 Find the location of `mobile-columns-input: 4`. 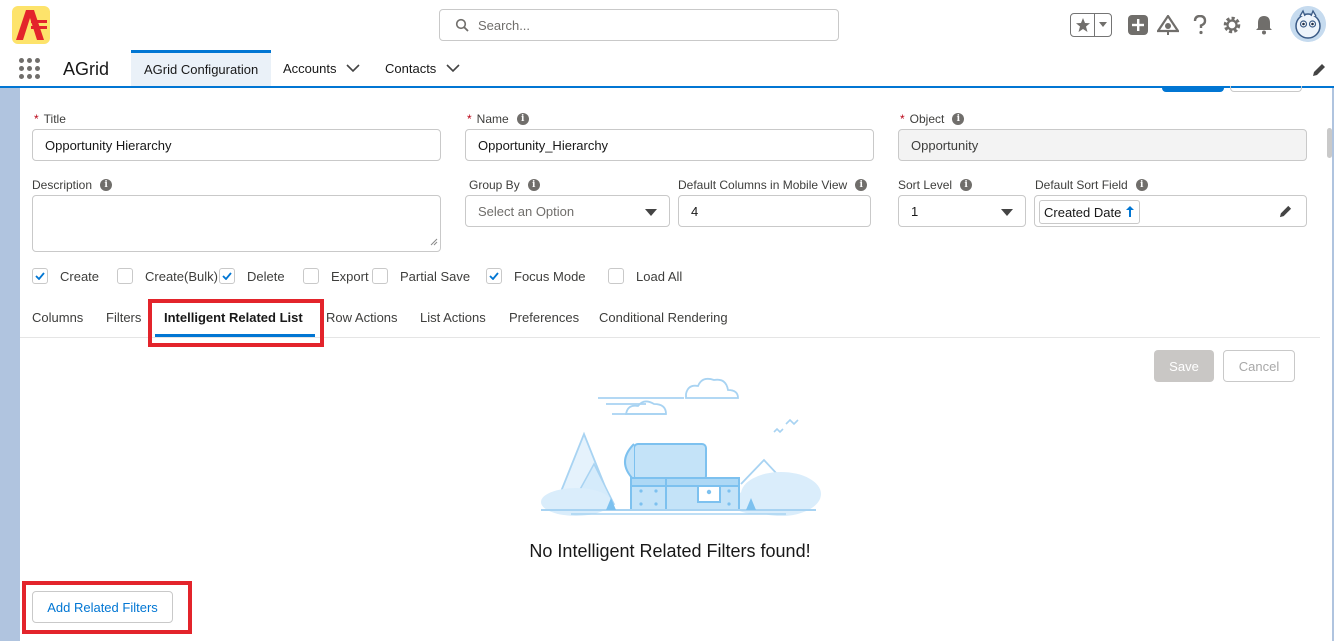

mobile-columns-input: 4 is located at coordinates (774, 211).